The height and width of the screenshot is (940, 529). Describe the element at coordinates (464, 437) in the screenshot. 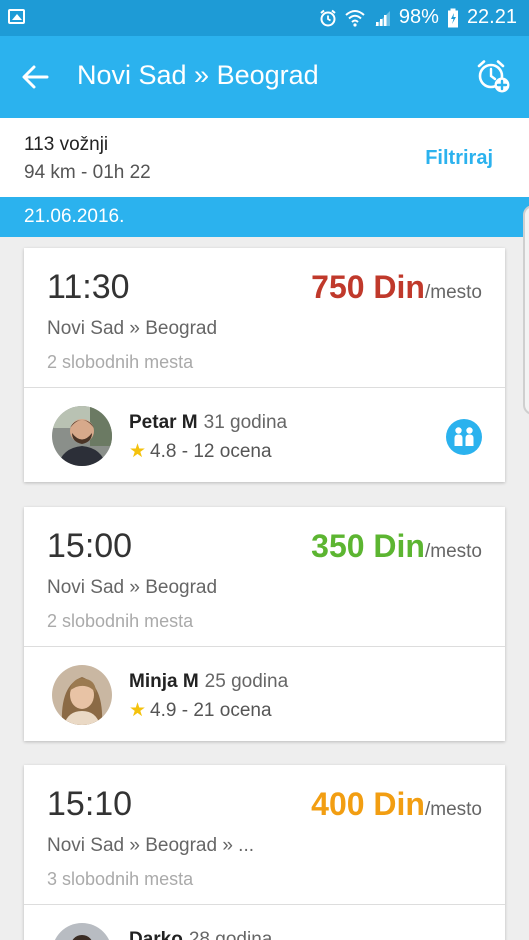

I see `people-icon` at that location.